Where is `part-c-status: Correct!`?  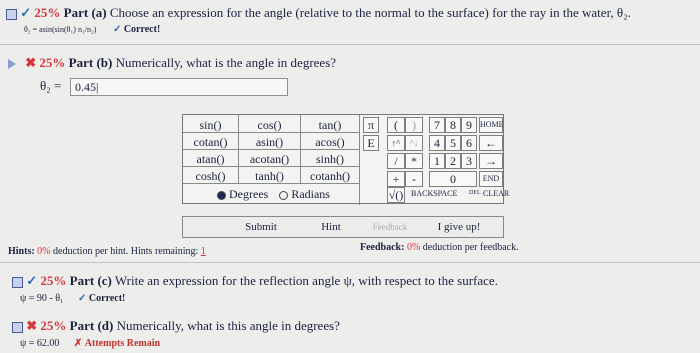 part-c-status: Correct! is located at coordinates (107, 298).